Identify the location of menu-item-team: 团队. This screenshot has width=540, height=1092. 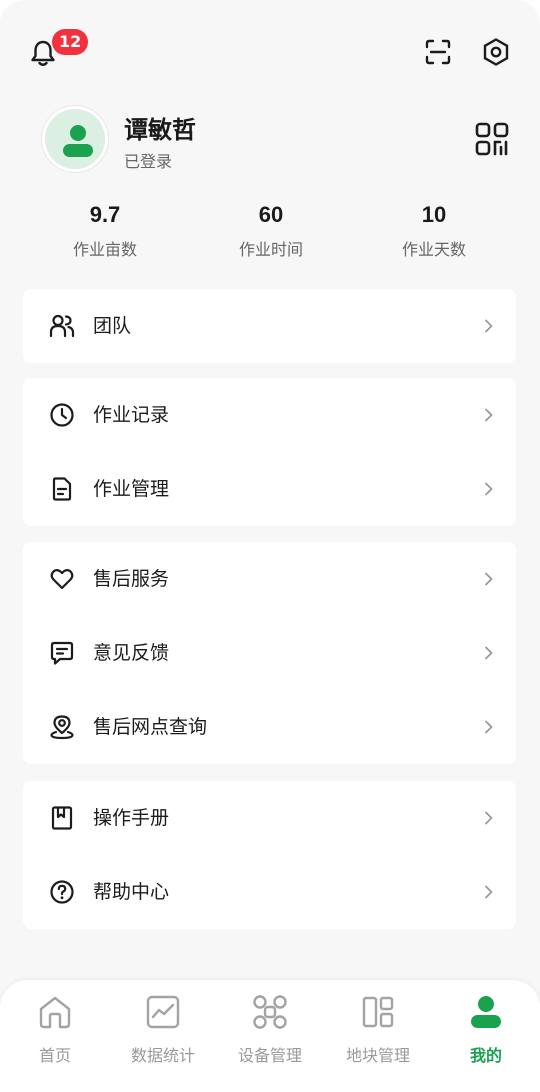
(269, 326).